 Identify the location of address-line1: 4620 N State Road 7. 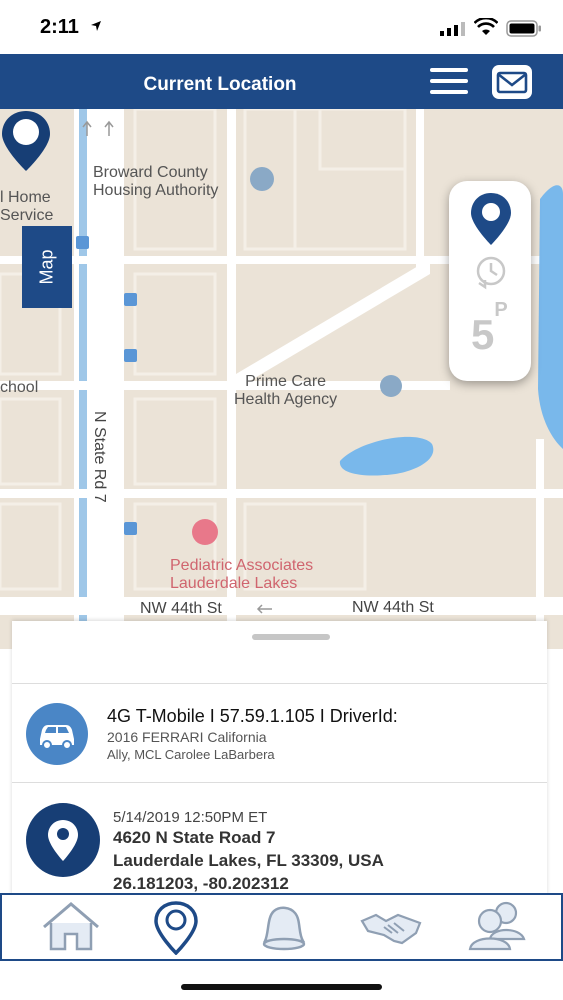
(194, 837).